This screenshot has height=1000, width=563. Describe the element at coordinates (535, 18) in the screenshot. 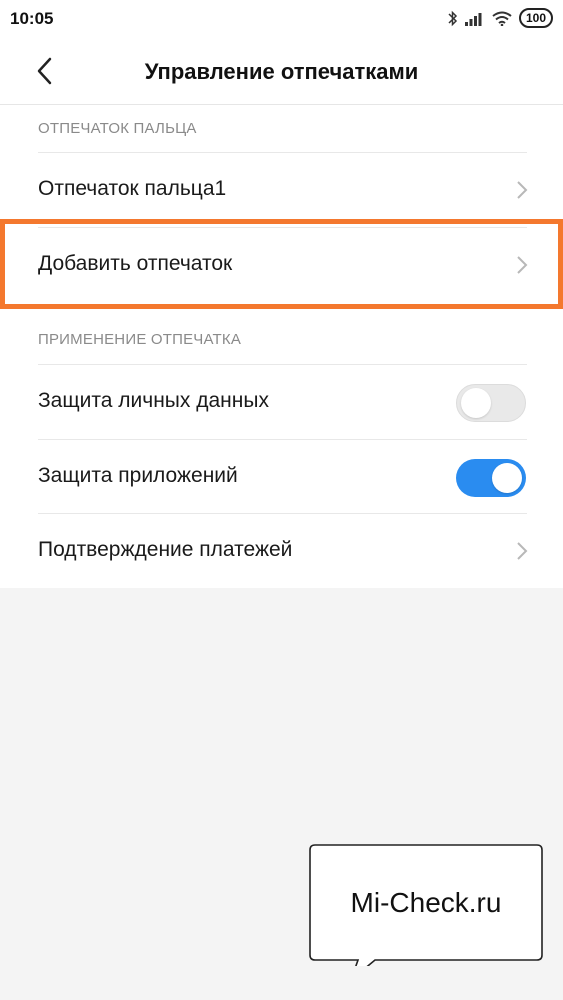

I see `battery-indicator: 100` at that location.